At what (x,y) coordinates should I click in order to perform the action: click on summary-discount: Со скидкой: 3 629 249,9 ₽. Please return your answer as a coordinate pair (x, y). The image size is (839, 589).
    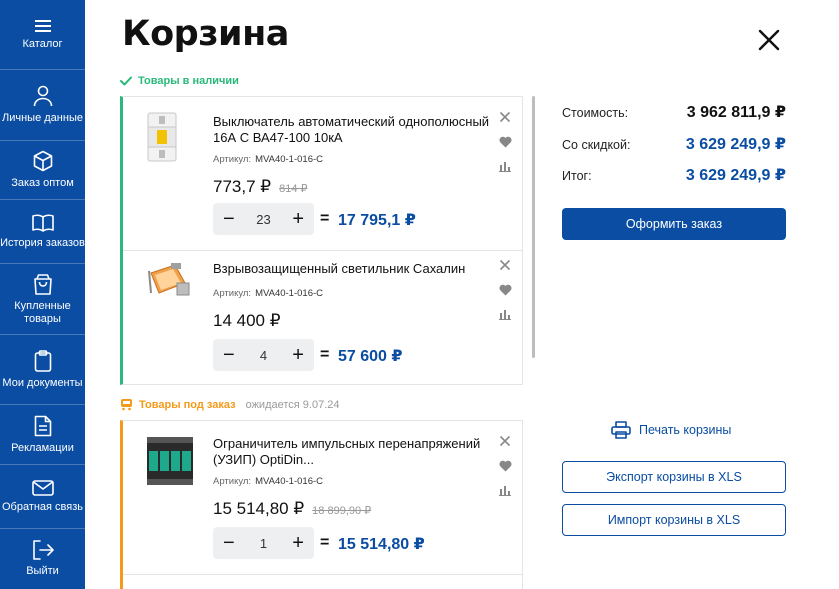
    Looking at the image, I should click on (674, 144).